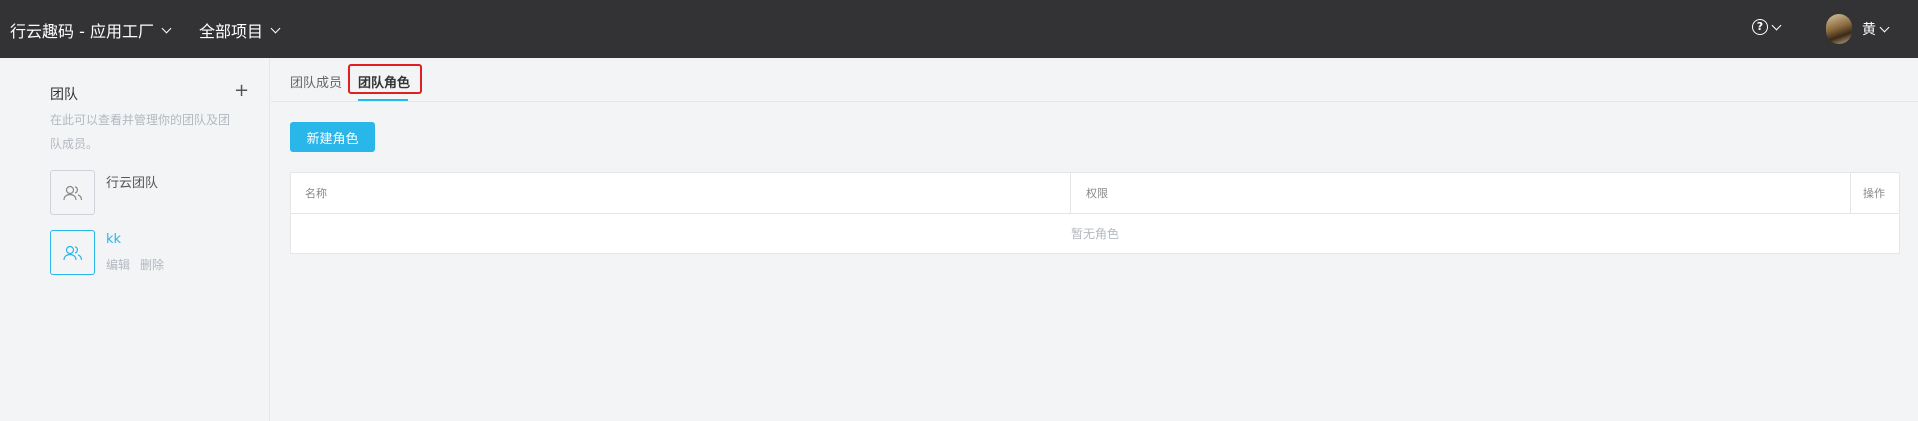 Image resolution: width=1918 pixels, height=421 pixels. What do you see at coordinates (383, 100) in the screenshot?
I see `active-tab-indicator` at bounding box center [383, 100].